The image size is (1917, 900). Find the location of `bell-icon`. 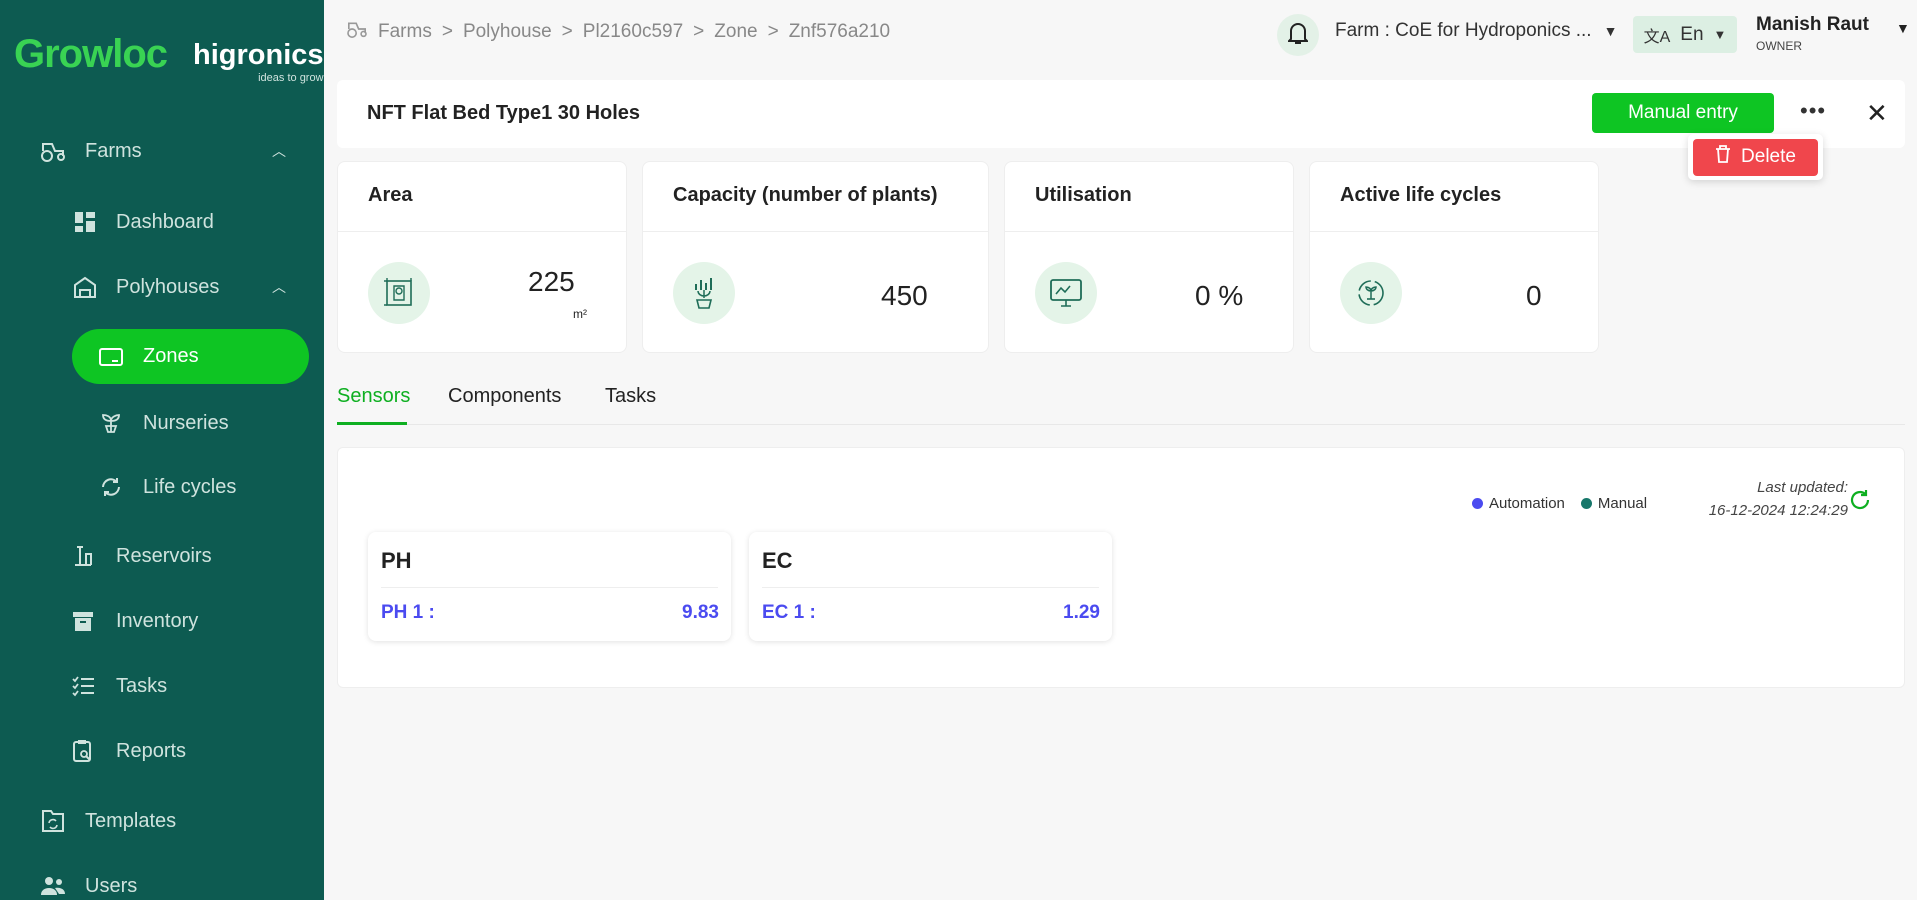

bell-icon is located at coordinates (1298, 35).